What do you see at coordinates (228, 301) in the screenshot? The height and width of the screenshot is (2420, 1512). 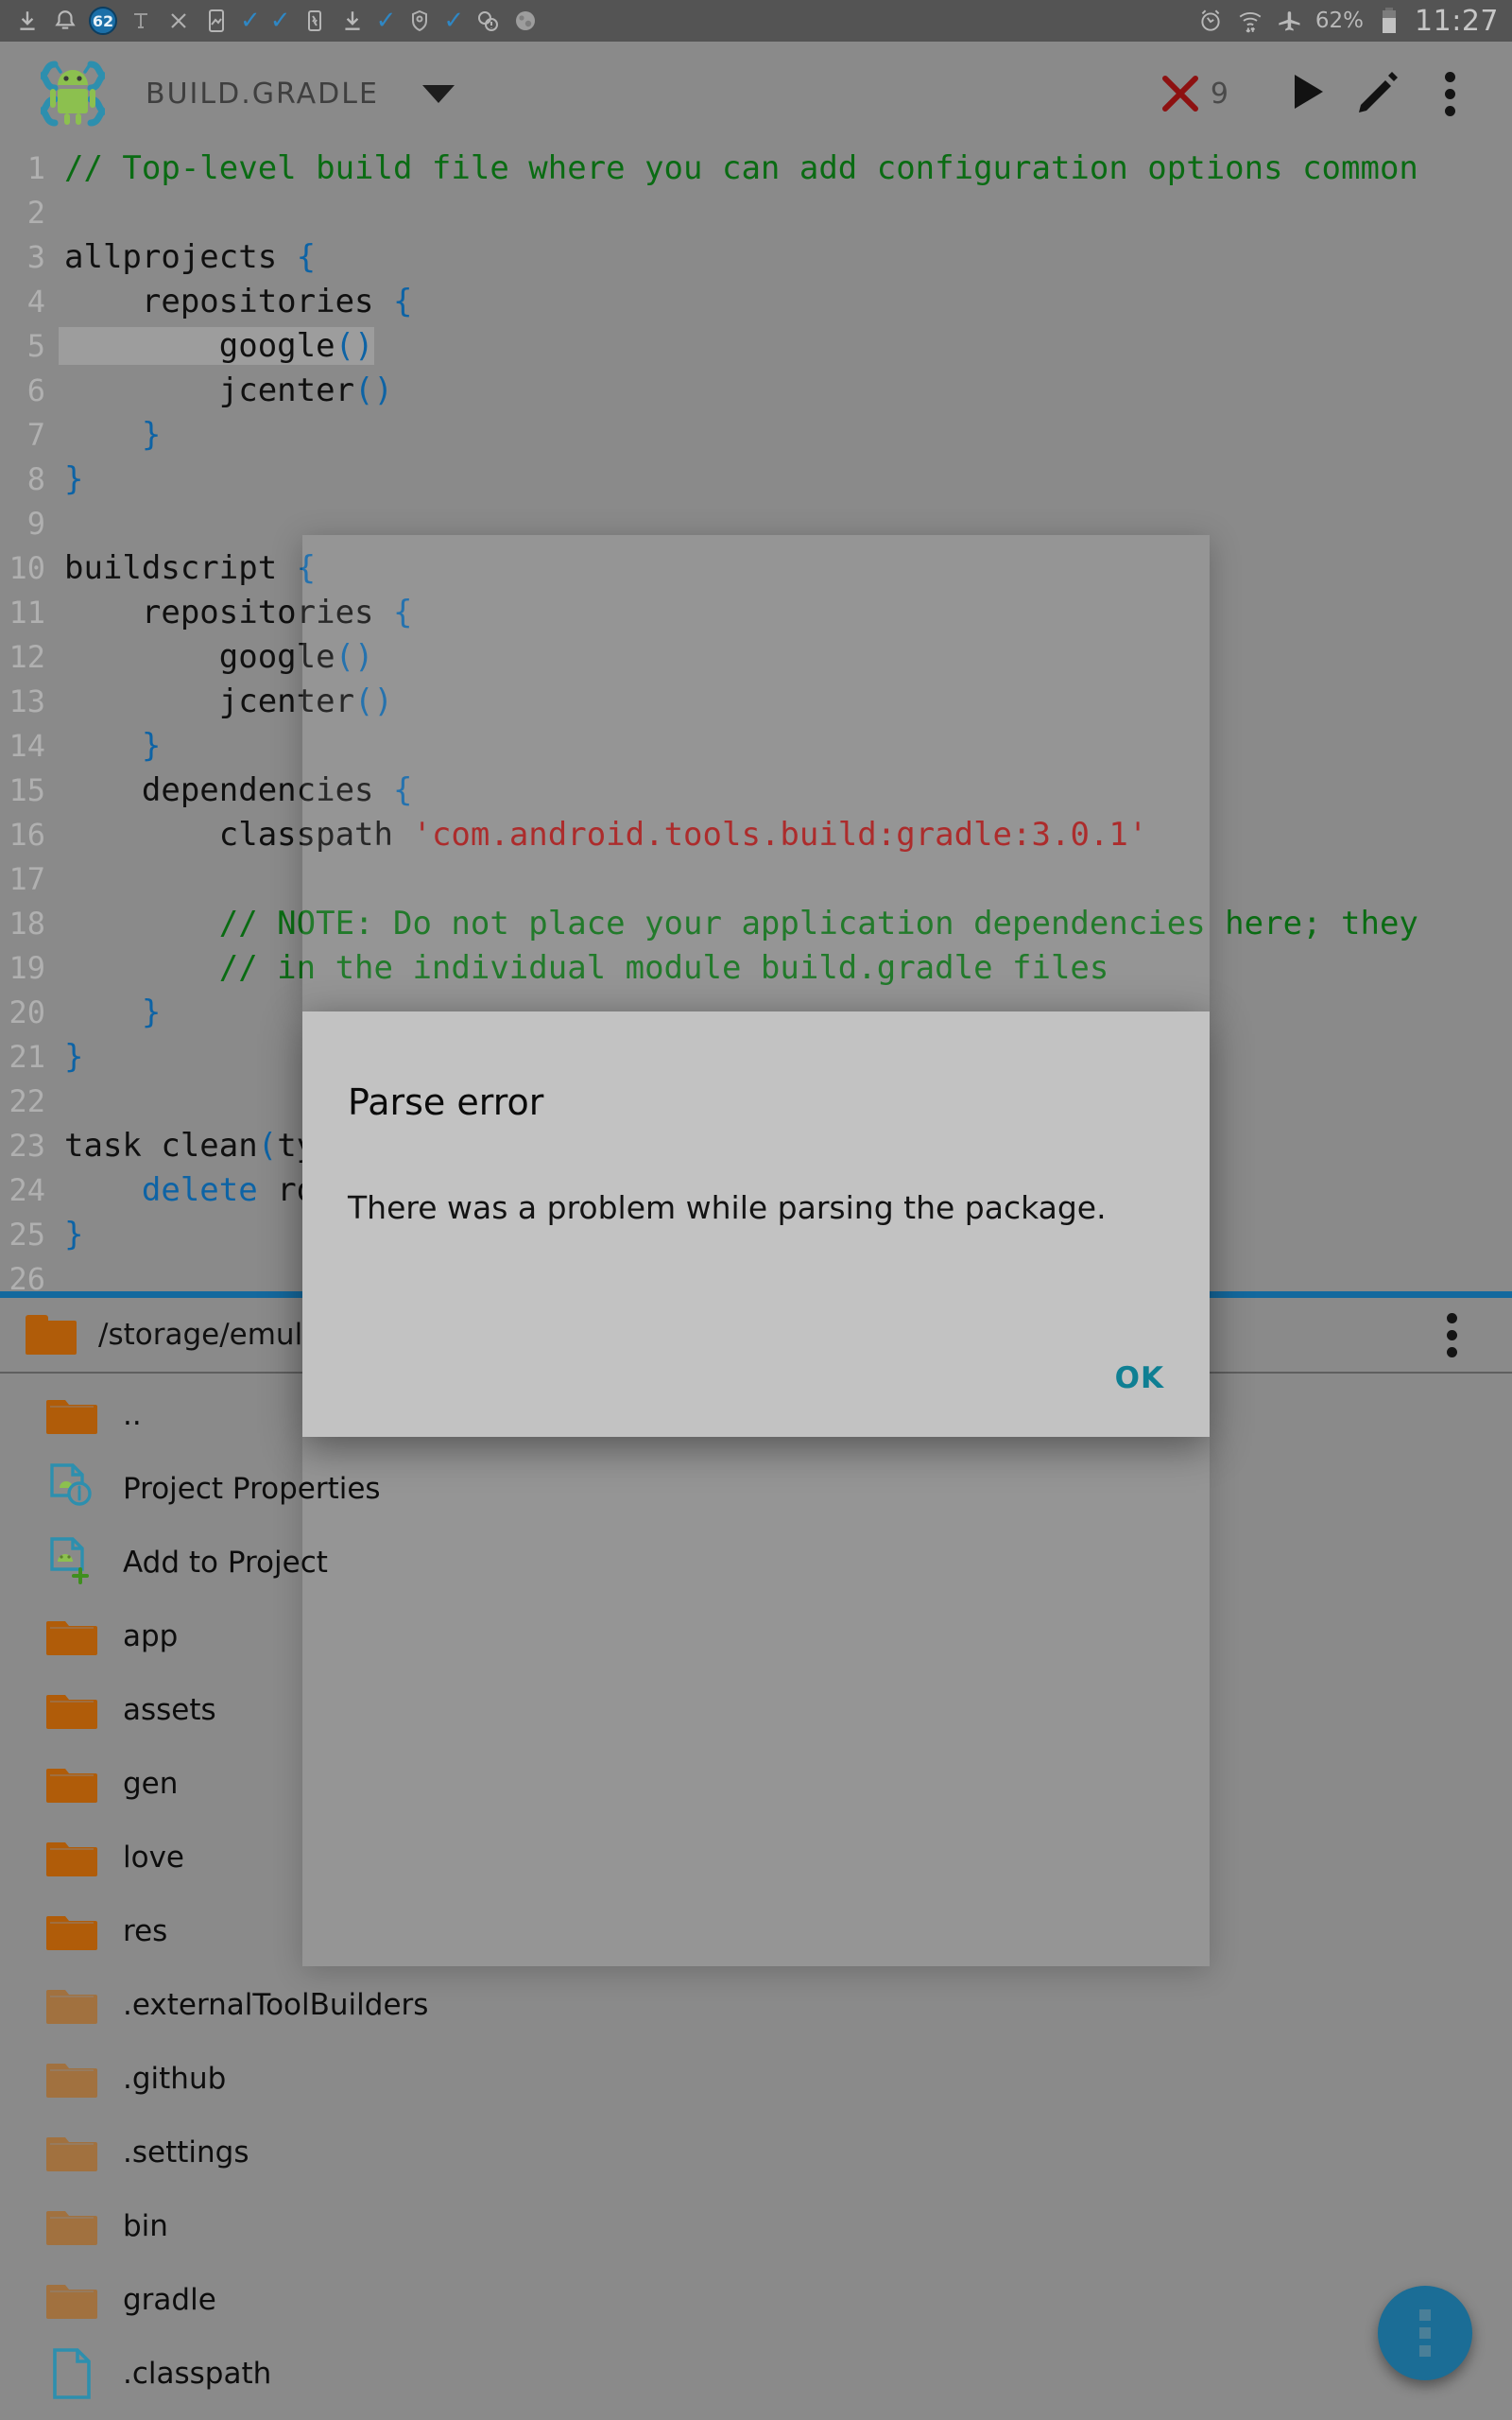 I see `code-token: repositories` at bounding box center [228, 301].